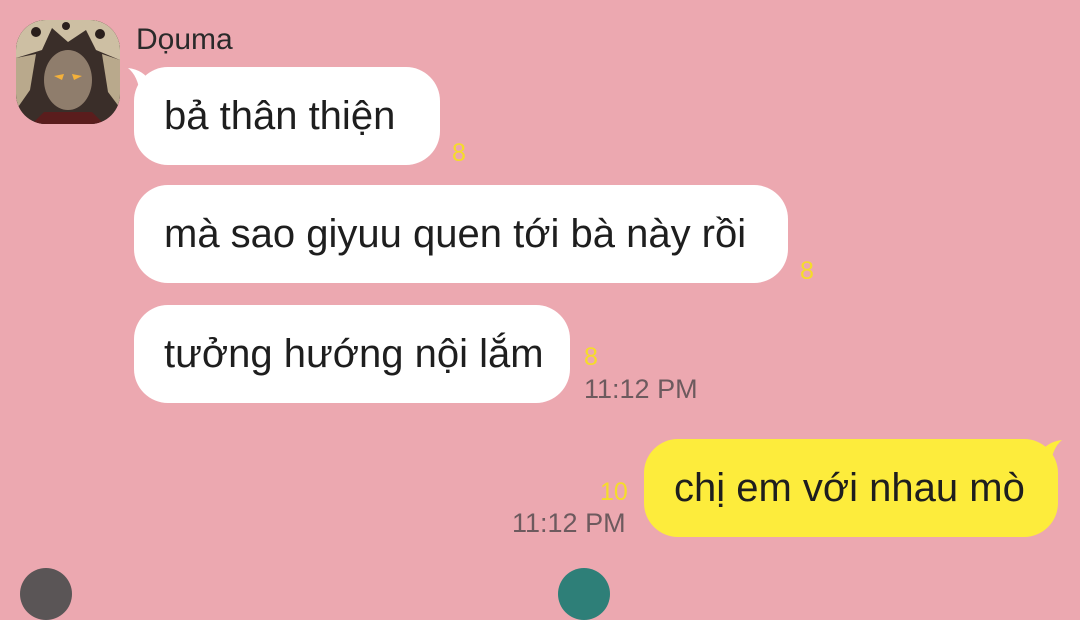  I want to click on message-text: tưởng hướng nội lắm, so click(354, 353).